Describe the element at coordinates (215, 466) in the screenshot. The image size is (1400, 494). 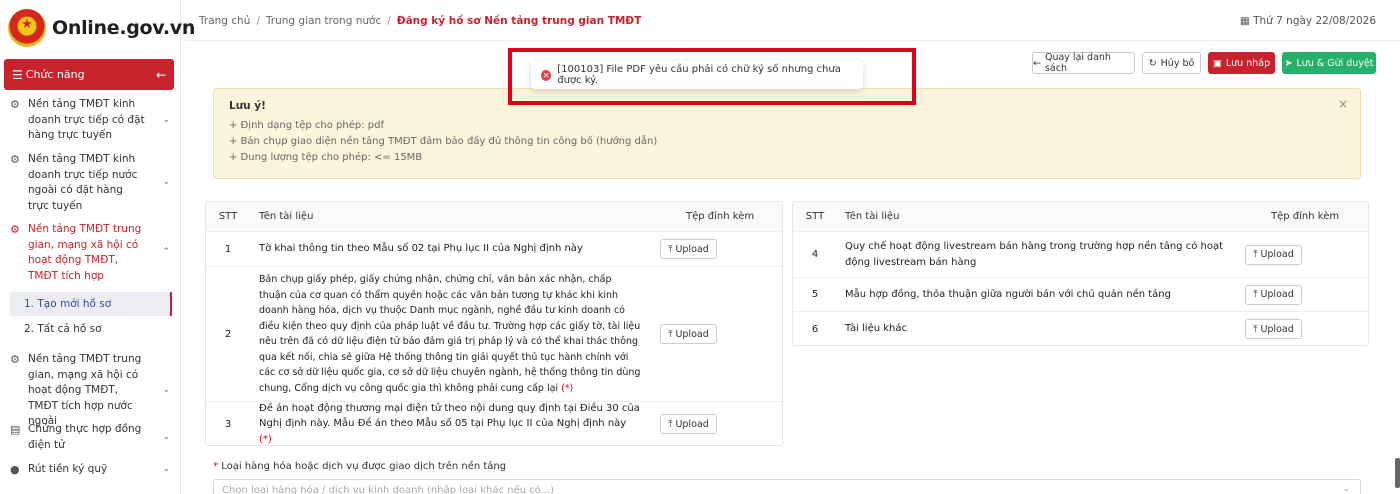
I see `required-mark: *` at that location.